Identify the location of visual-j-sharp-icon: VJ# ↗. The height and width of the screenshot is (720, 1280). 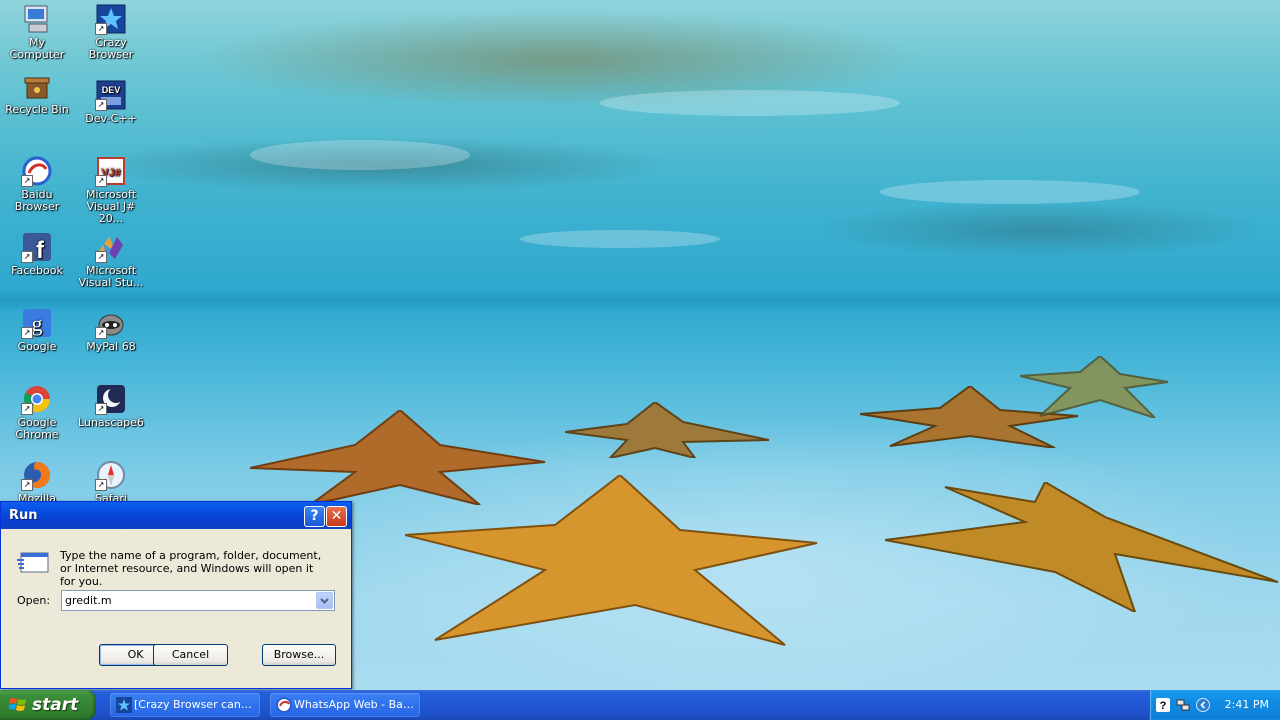
(111, 171).